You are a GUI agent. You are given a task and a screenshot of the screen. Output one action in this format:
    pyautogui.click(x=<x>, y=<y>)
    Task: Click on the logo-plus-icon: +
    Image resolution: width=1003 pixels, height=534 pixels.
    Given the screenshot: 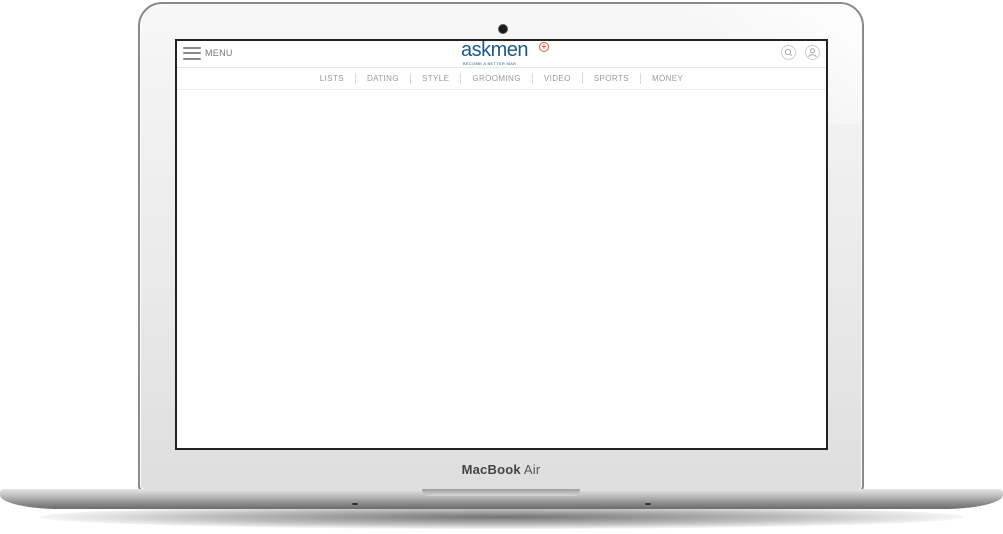 What is the action you would take?
    pyautogui.click(x=544, y=47)
    